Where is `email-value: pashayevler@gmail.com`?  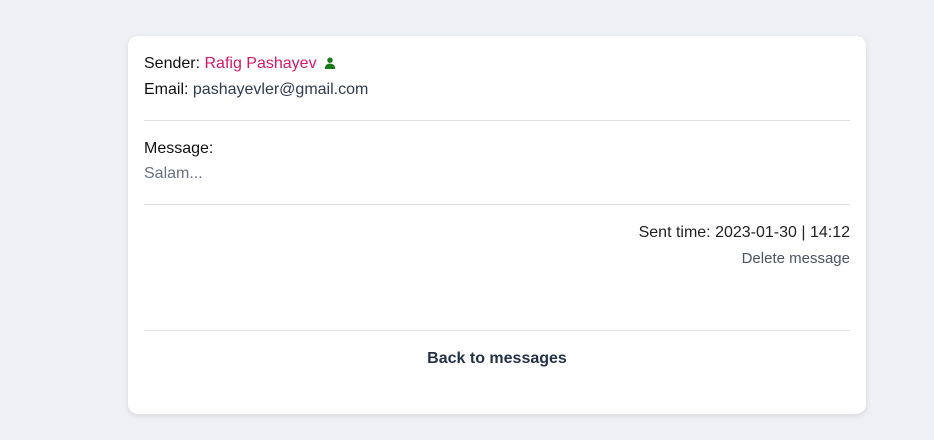 email-value: pashayevler@gmail.com is located at coordinates (280, 89).